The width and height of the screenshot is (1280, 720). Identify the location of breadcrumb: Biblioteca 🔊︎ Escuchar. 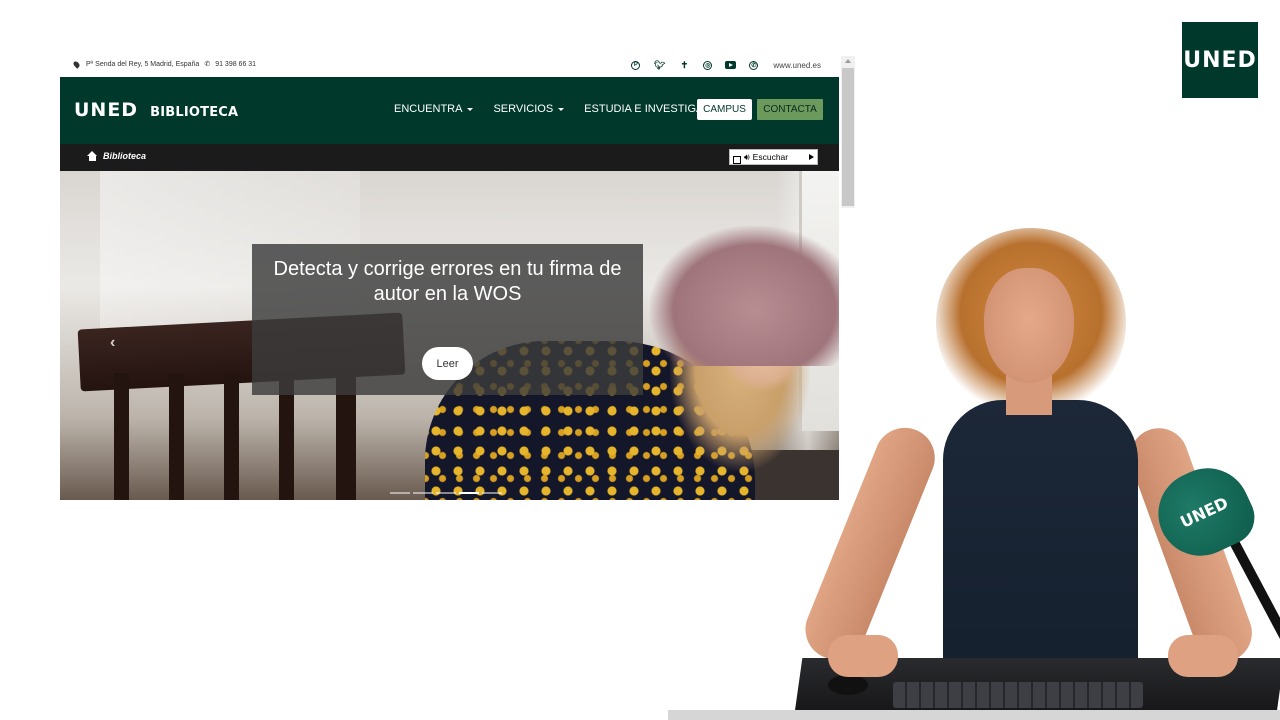
(449, 157).